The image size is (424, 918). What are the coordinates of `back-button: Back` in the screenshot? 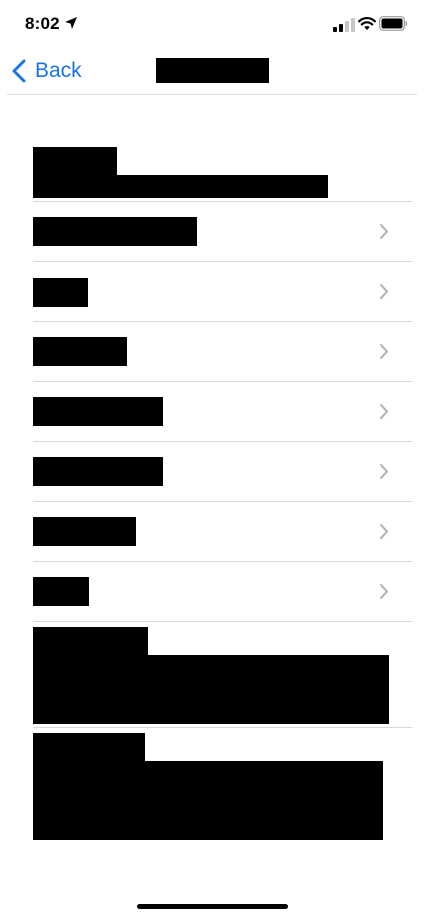 It's located at (46, 71).